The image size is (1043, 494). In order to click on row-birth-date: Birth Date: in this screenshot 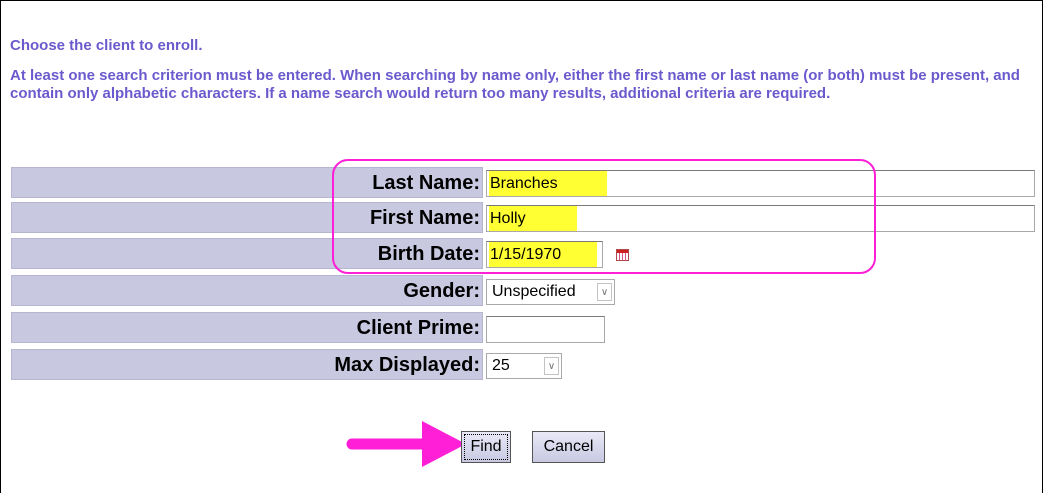, I will do `click(523, 254)`.